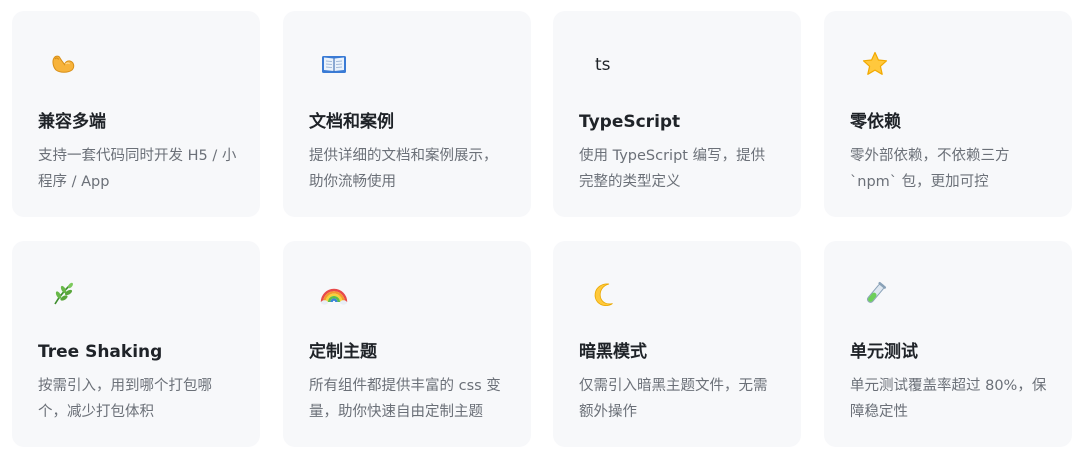 The image size is (1080, 459). What do you see at coordinates (403, 169) in the screenshot?
I see `feature-description: 提供详细的文档和案例展示，助你流畅使用` at bounding box center [403, 169].